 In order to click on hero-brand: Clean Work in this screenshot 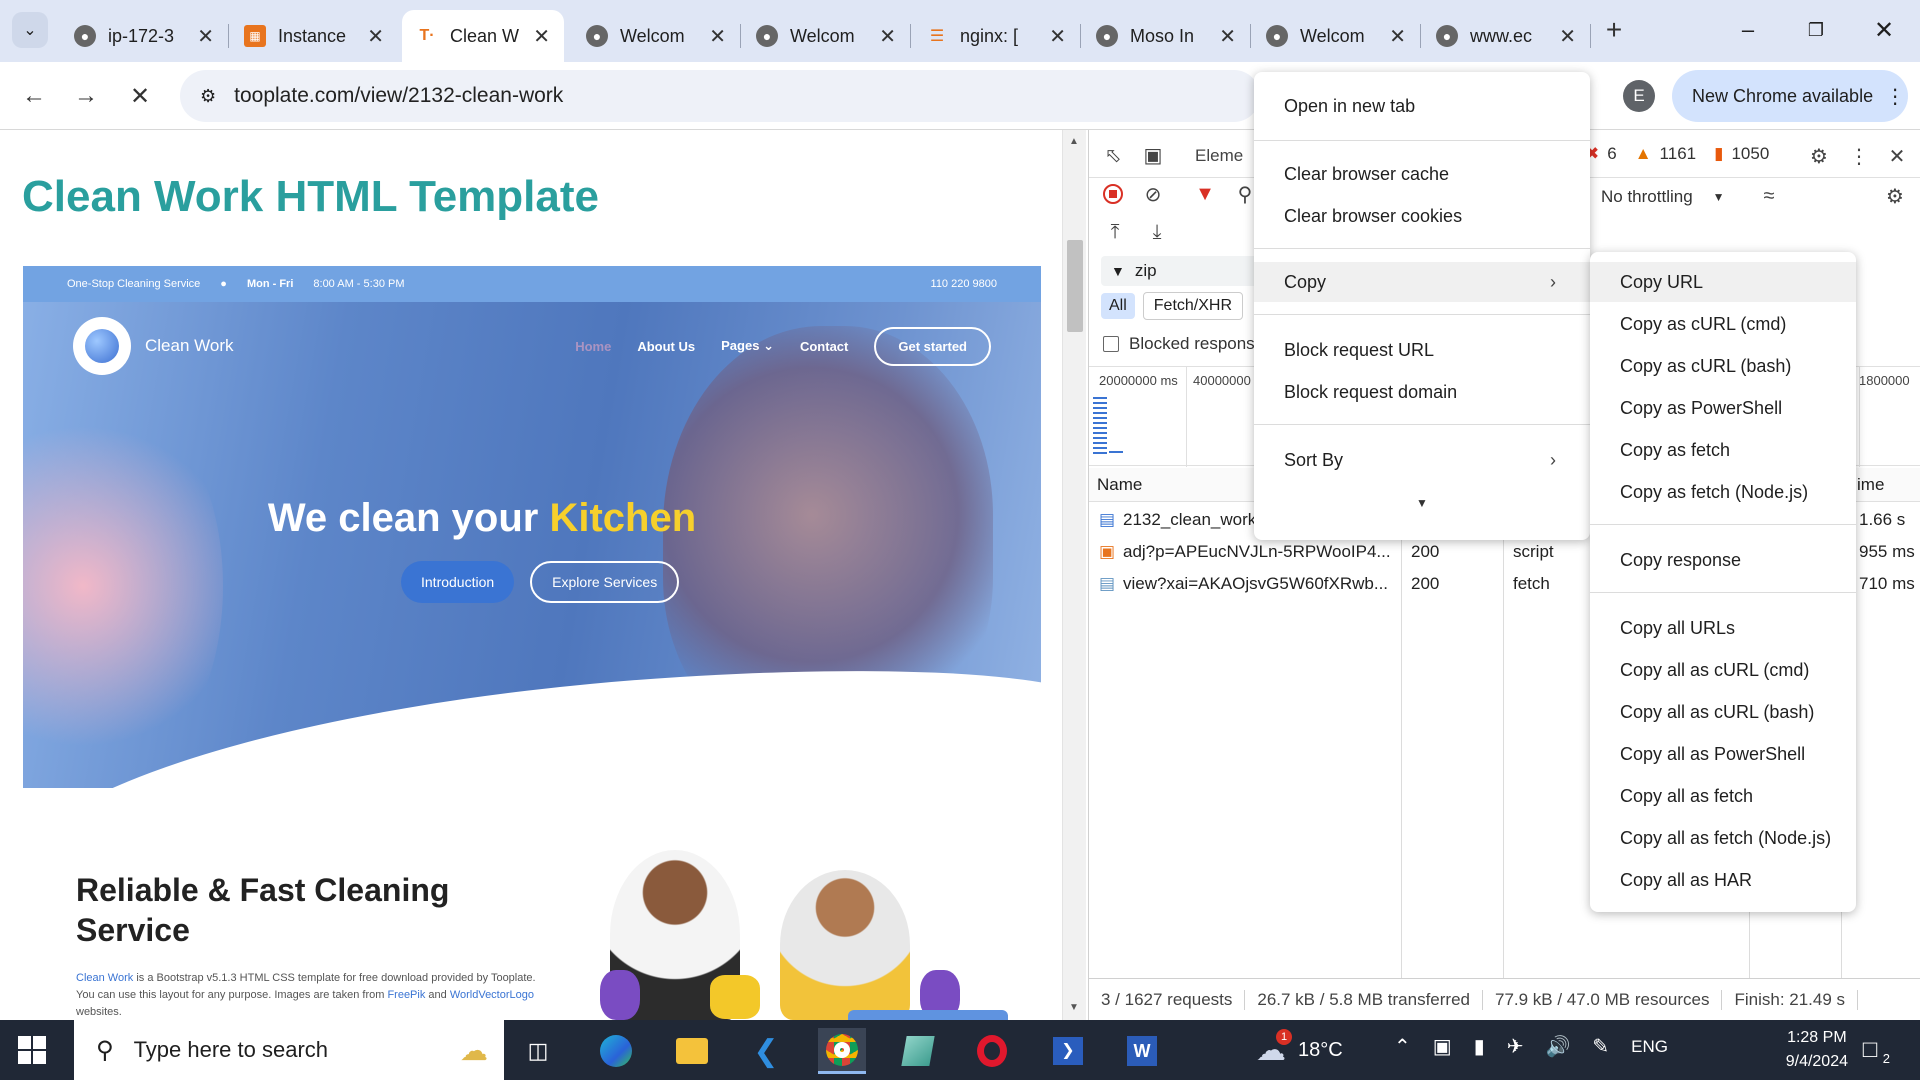, I will do `click(189, 346)`.